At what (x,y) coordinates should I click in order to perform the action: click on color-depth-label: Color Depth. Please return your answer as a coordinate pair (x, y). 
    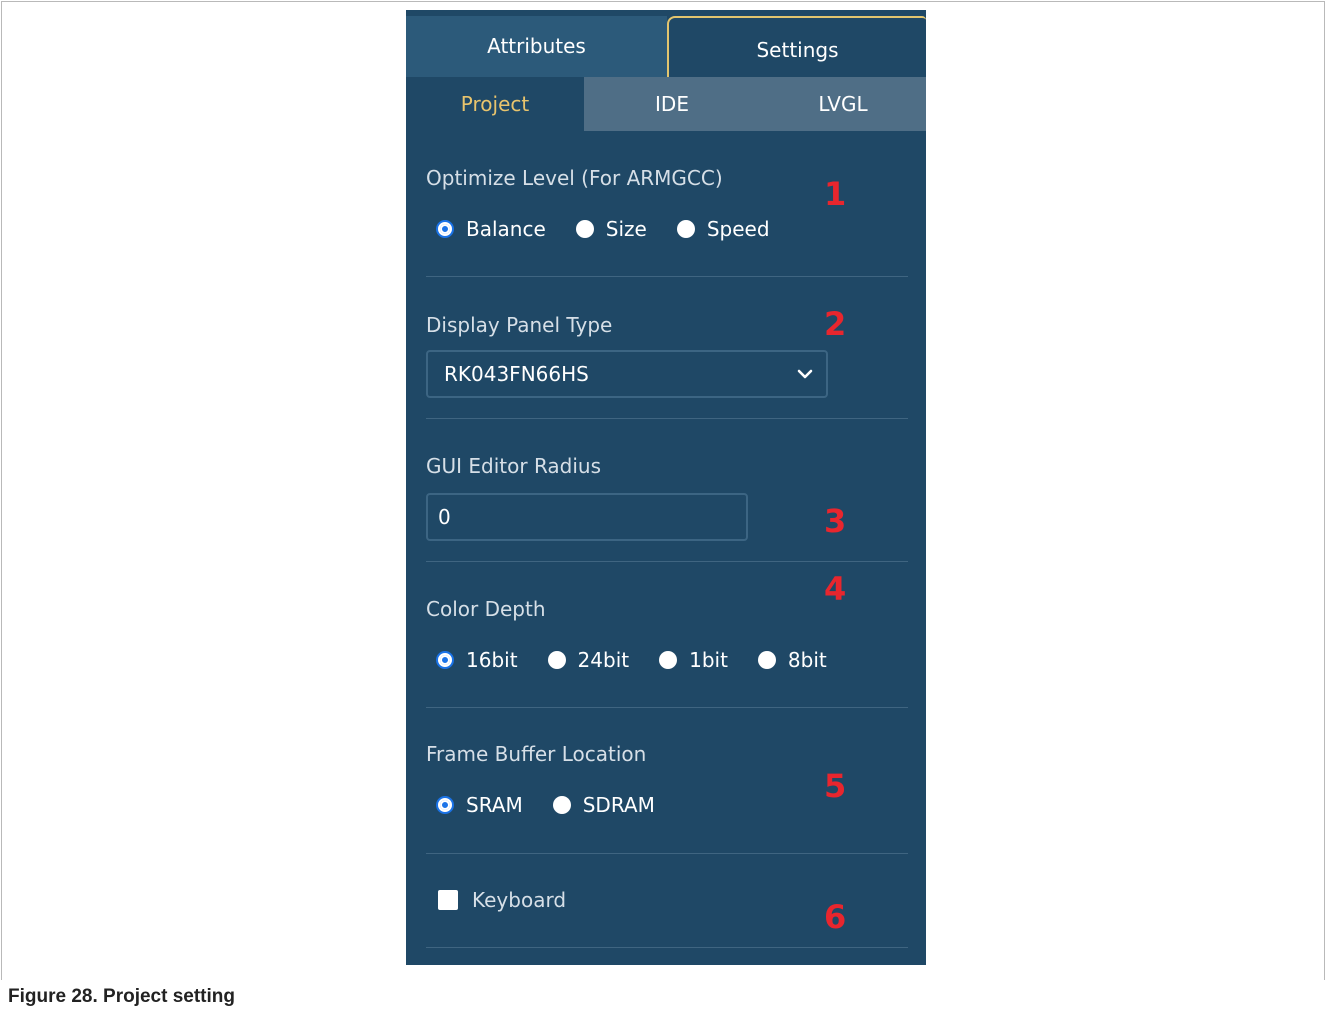
    Looking at the image, I should click on (486, 609).